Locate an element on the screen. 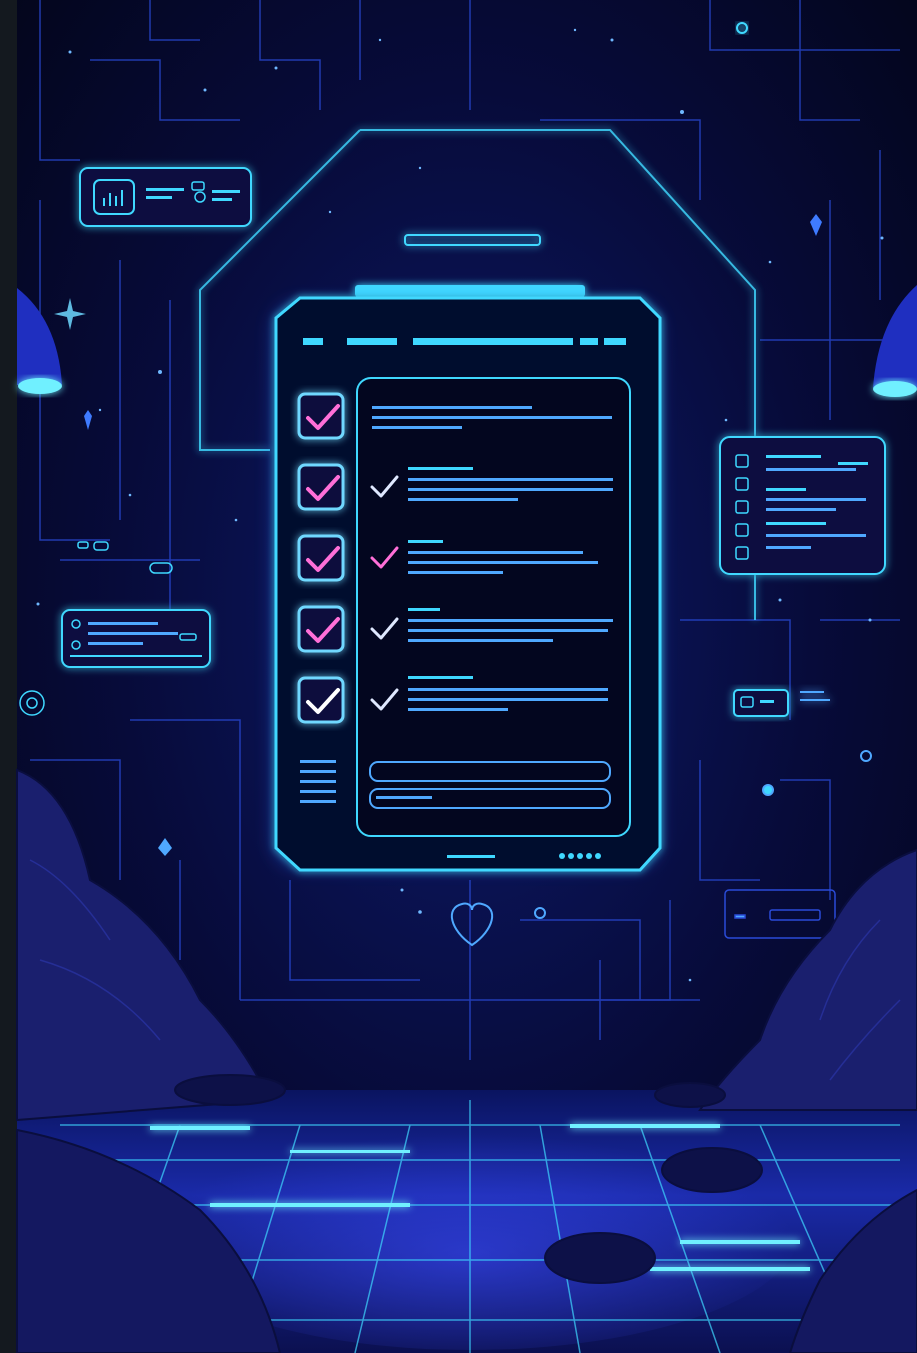 This screenshot has height=1353, width=917. widget-mid-left is located at coordinates (136, 638).